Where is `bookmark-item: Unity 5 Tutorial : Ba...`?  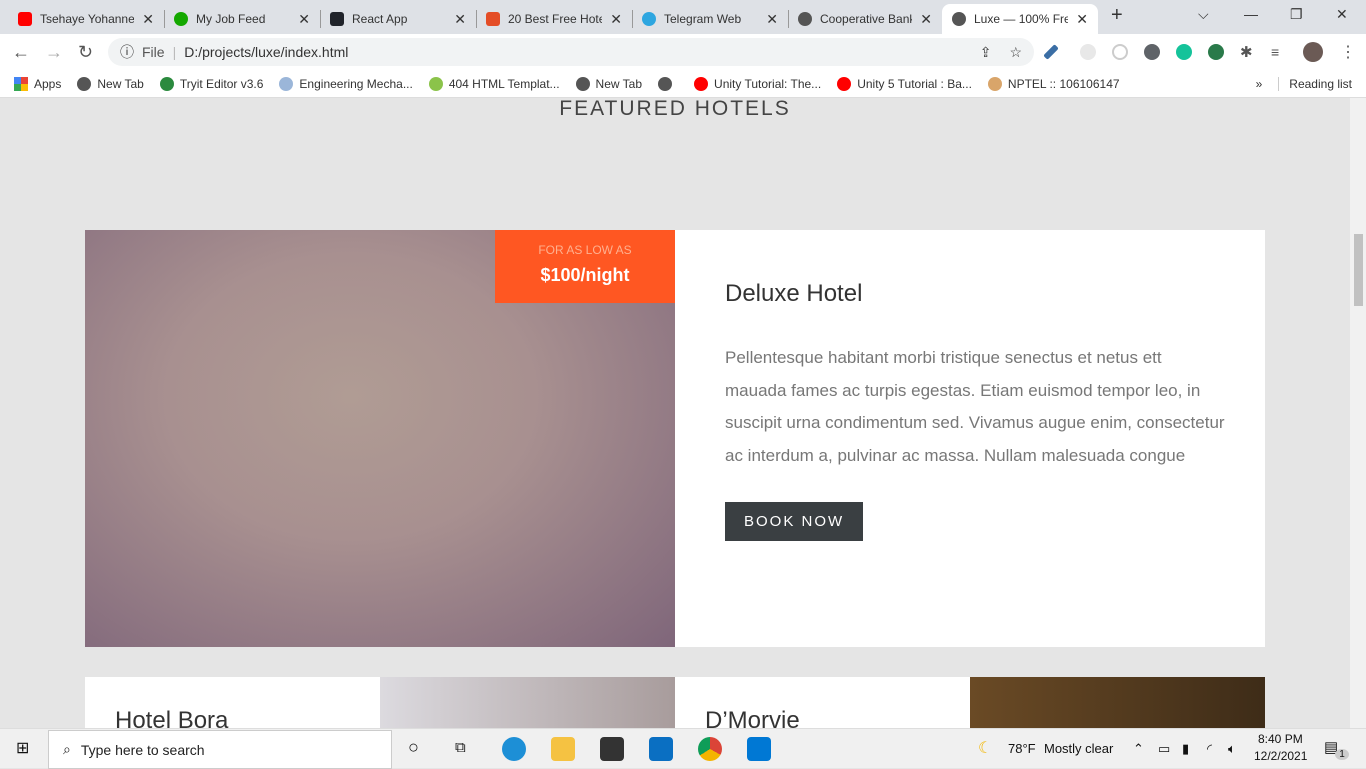 bookmark-item: Unity 5 Tutorial : Ba... is located at coordinates (904, 83).